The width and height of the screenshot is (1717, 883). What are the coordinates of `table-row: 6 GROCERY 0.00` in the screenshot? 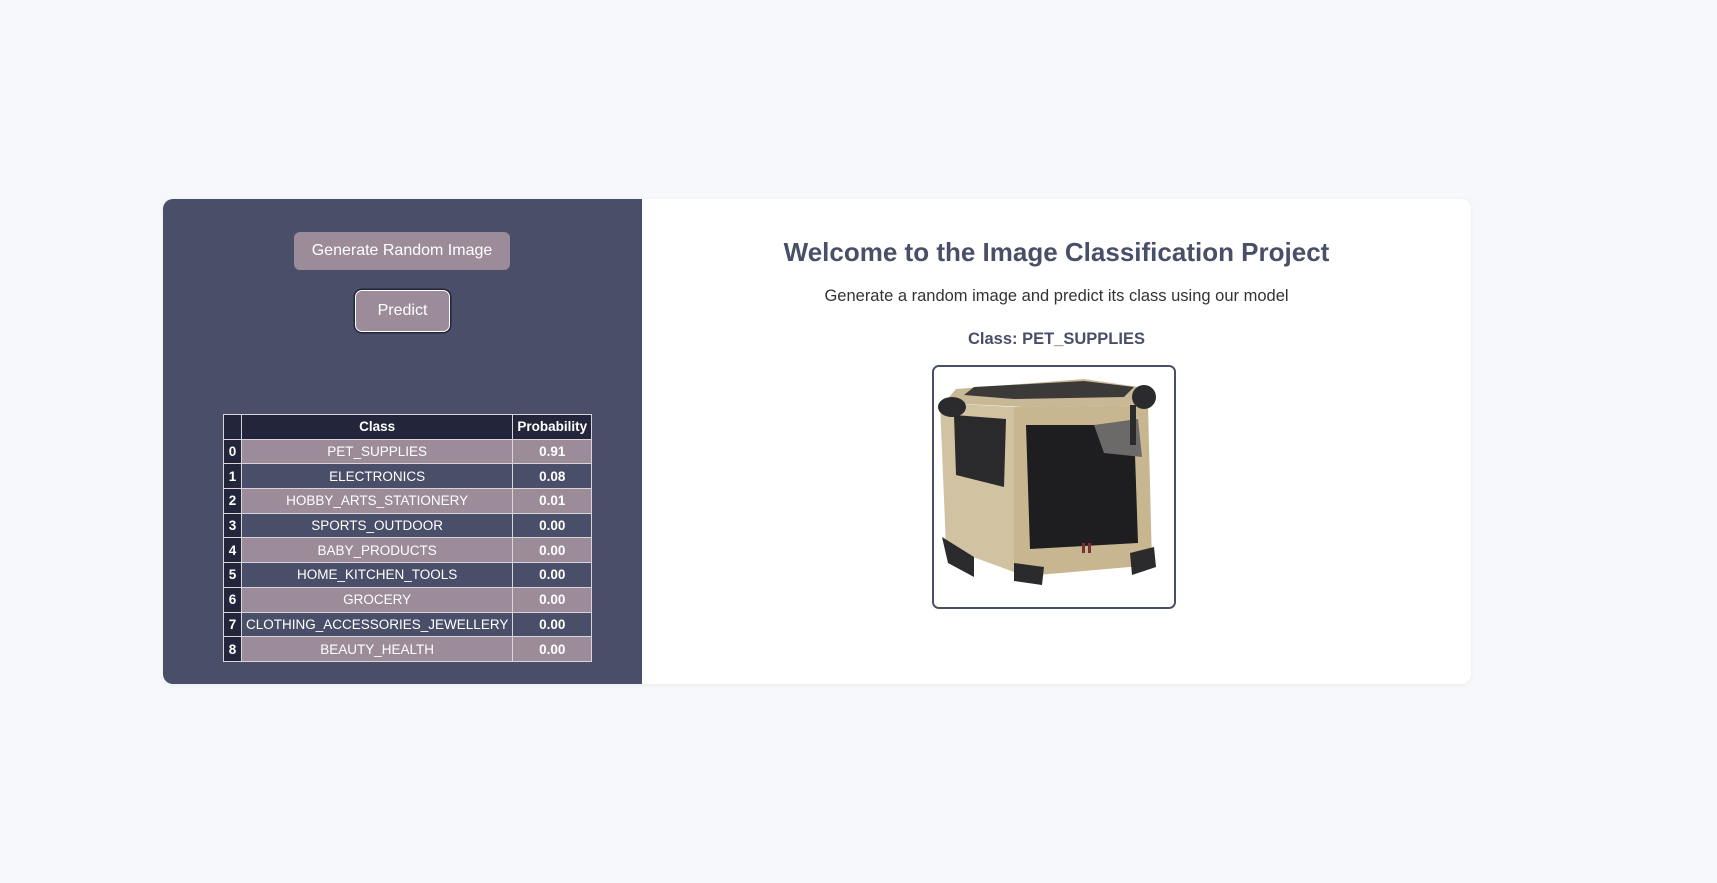 It's located at (408, 599).